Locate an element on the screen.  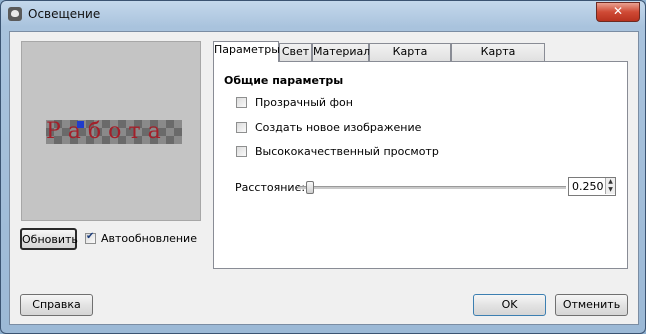
spin-down-icon: ▼ is located at coordinates (610, 190).